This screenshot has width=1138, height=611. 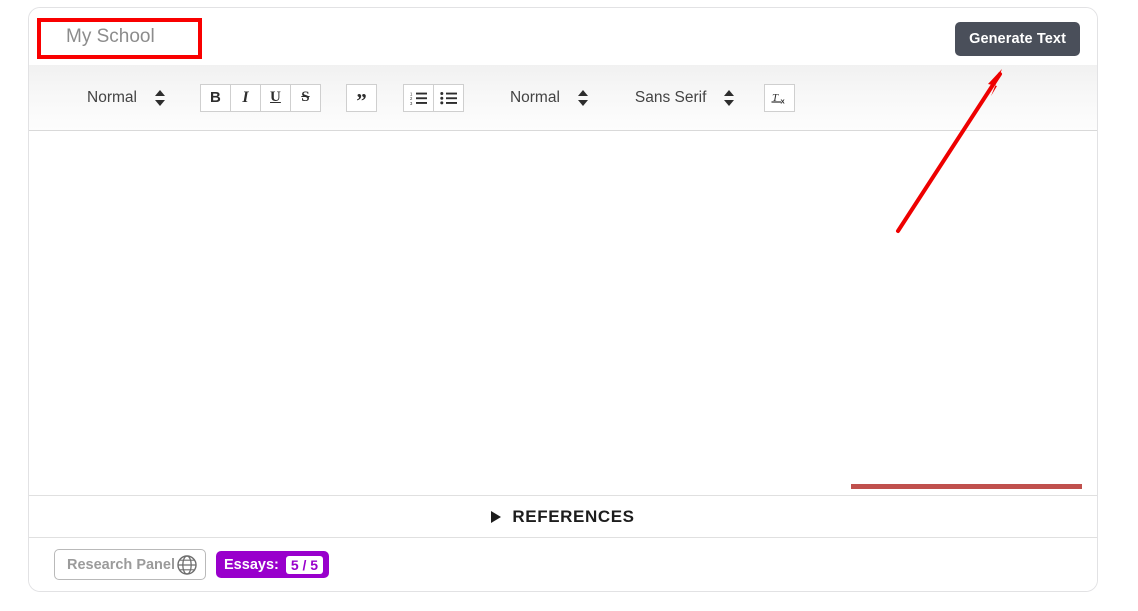 I want to click on references-label-text: REFERENCES, so click(x=573, y=516).